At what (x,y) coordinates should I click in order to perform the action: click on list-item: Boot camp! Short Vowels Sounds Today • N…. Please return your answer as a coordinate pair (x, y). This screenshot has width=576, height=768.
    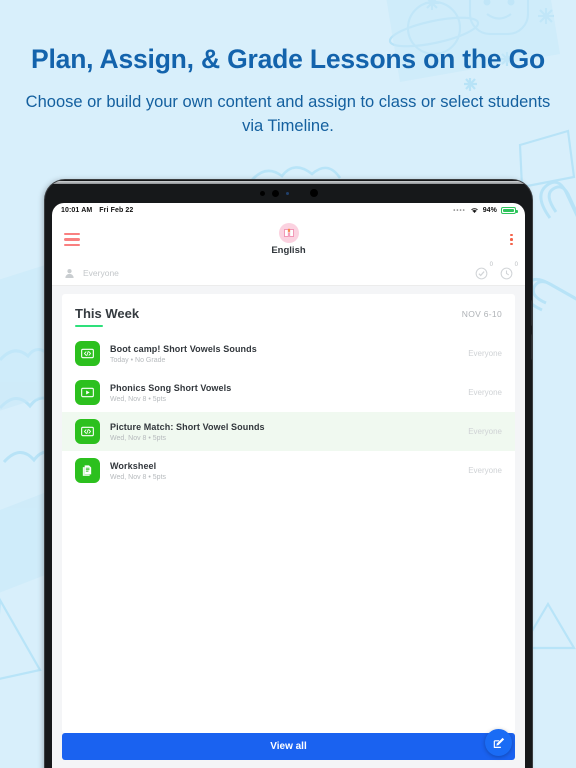
    Looking at the image, I should click on (288, 353).